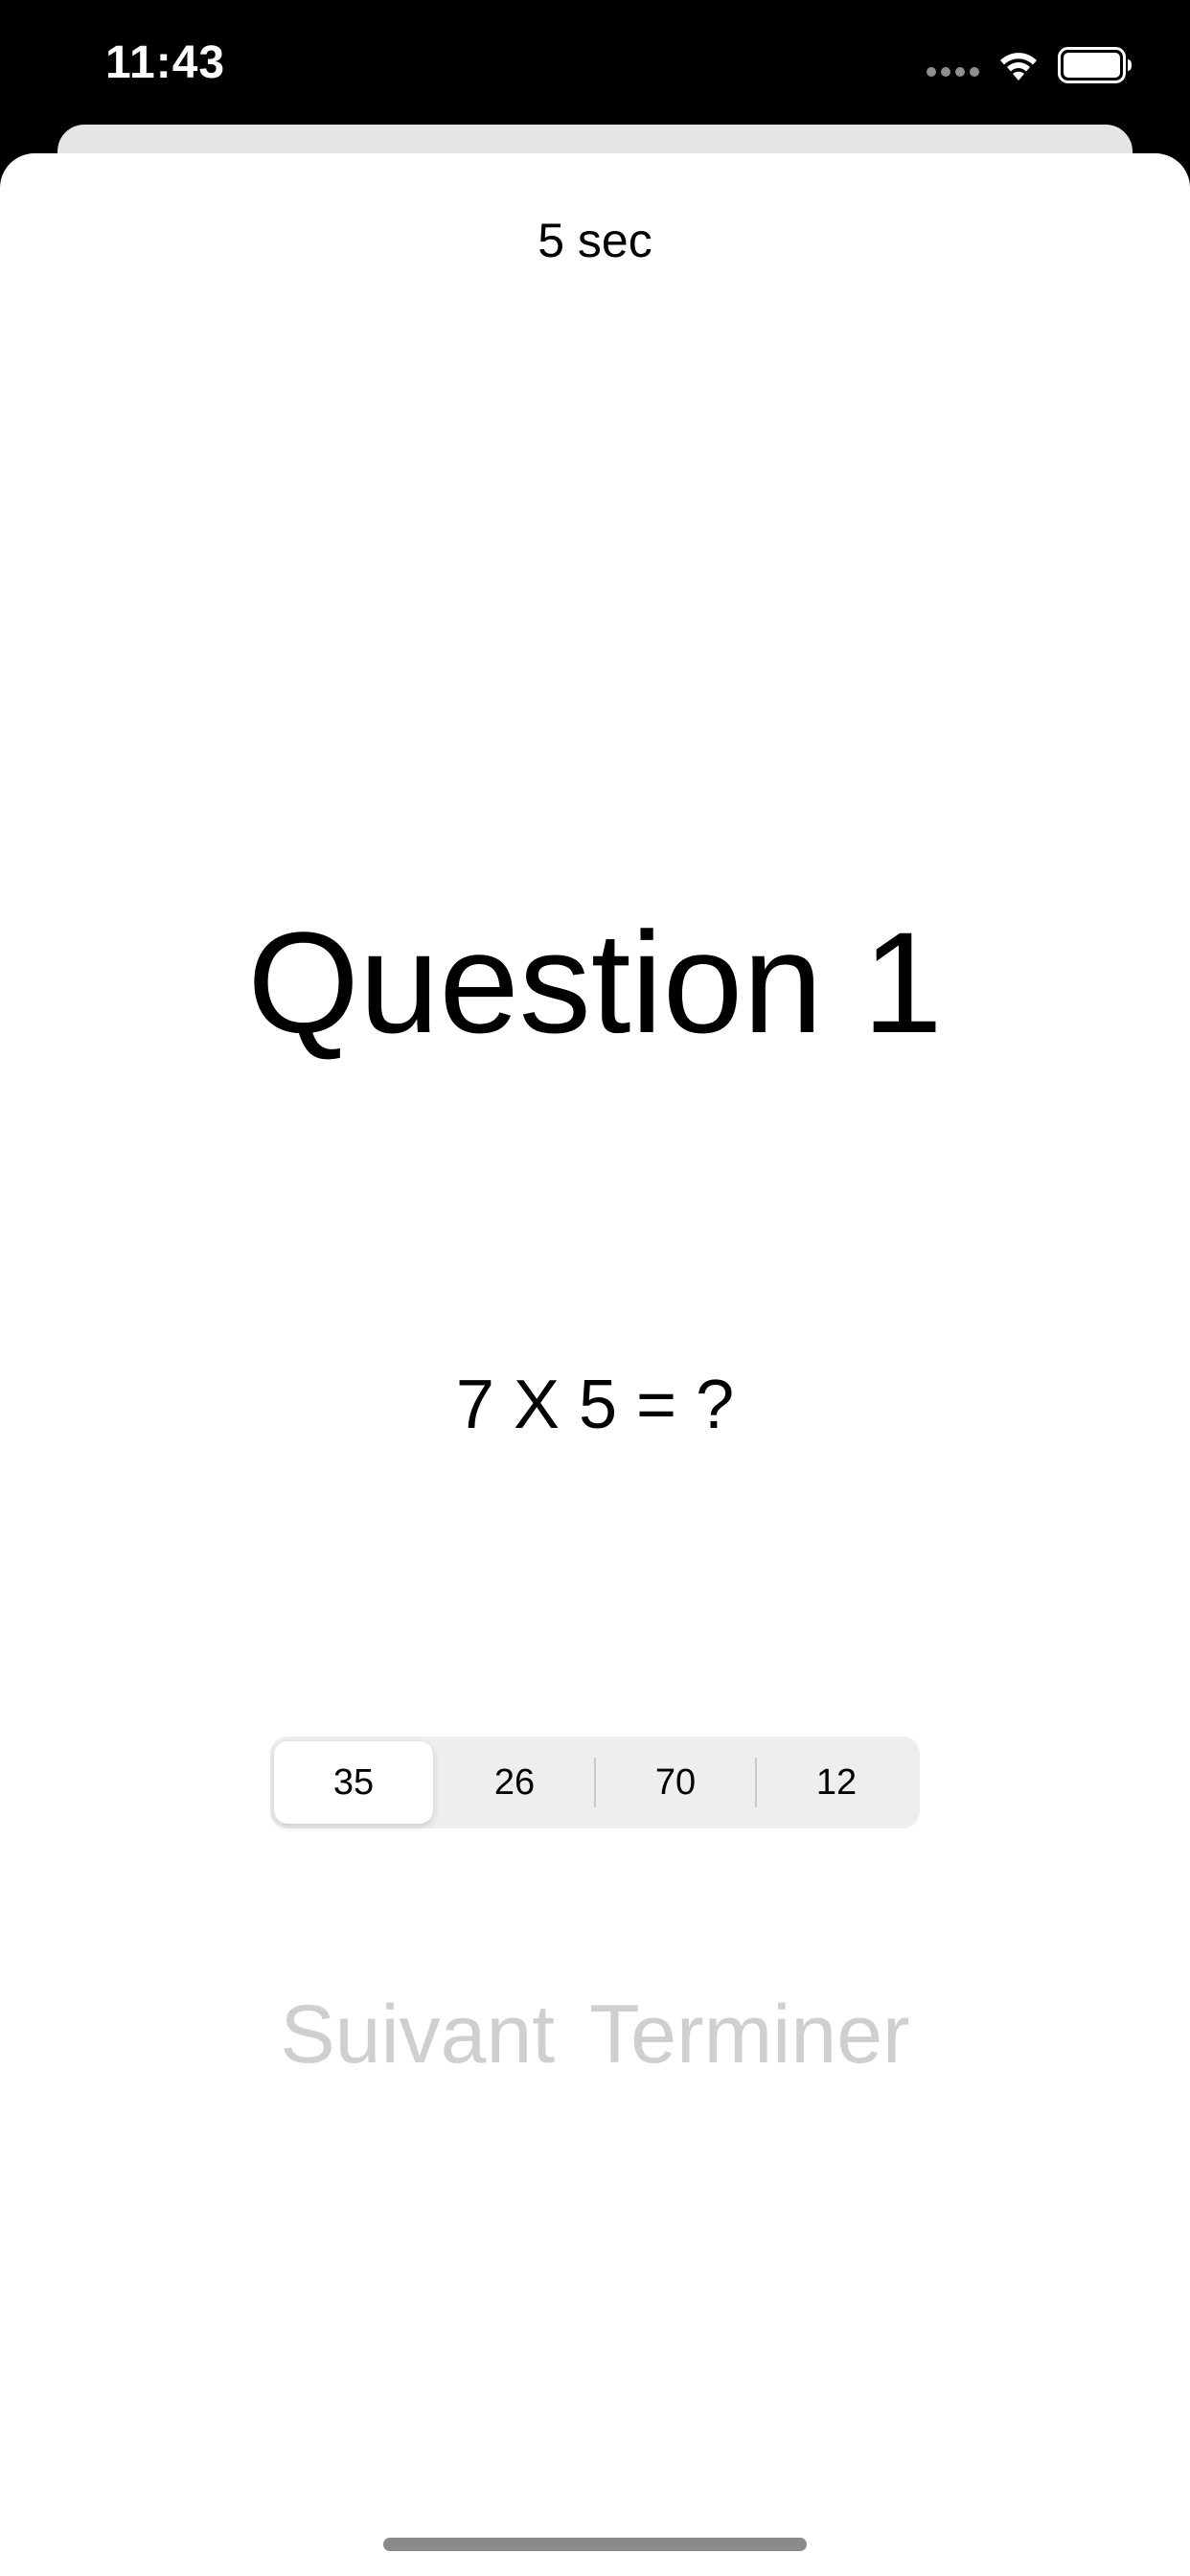 This screenshot has height=2576, width=1190. Describe the element at coordinates (354, 1782) in the screenshot. I see `answer-option-35: 35` at that location.